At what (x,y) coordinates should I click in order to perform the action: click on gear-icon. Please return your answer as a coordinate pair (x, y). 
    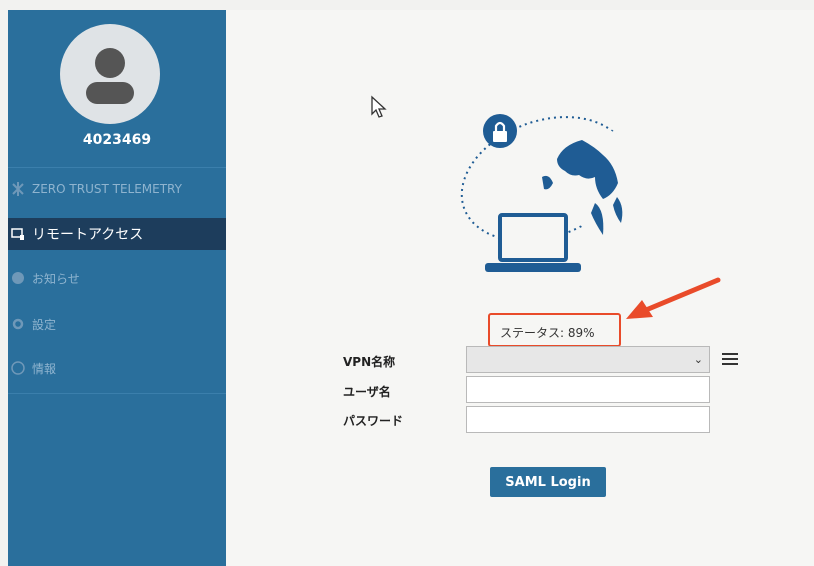
    Looking at the image, I should click on (18, 324).